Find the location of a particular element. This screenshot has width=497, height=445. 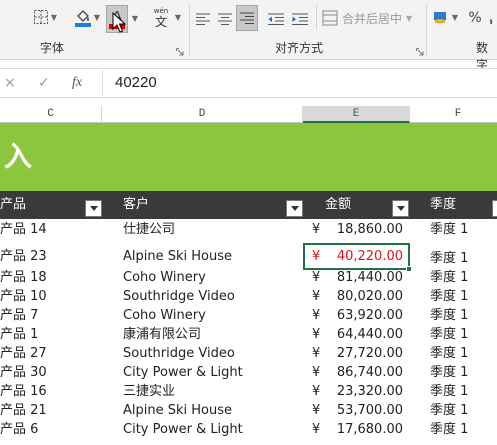

table-row: 产品 18 Coho Winery ¥ 81,440.00 季度 1 is located at coordinates (248, 277).